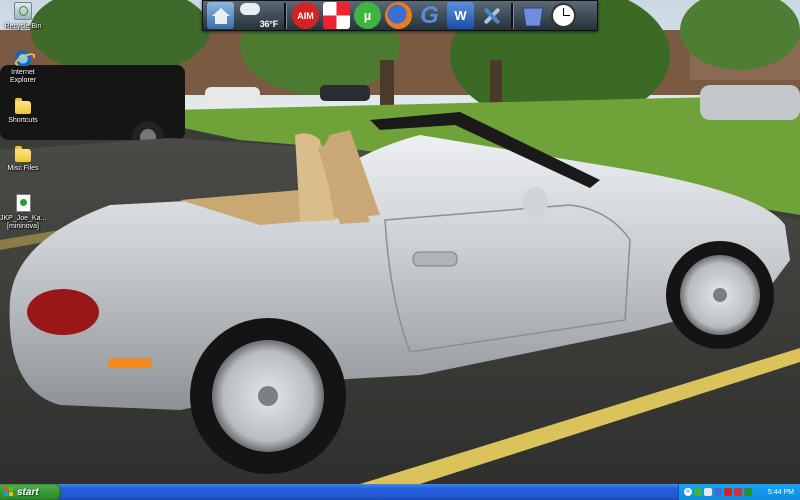 Image resolution: width=800 pixels, height=500 pixels. What do you see at coordinates (688, 492) in the screenshot?
I see `tray-expand-button: «` at bounding box center [688, 492].